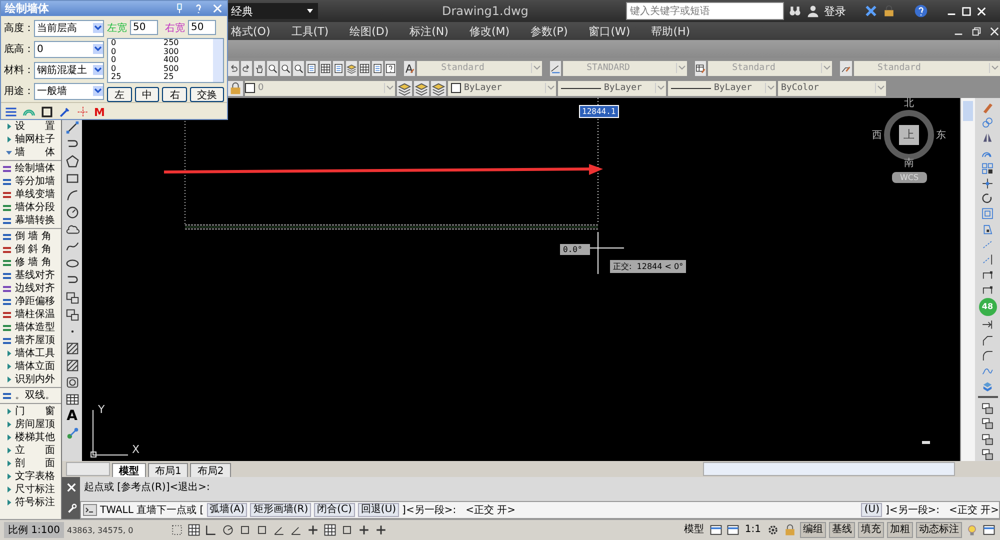  What do you see at coordinates (30, 366) in the screenshot?
I see `menu-section: 墙体立面` at bounding box center [30, 366].